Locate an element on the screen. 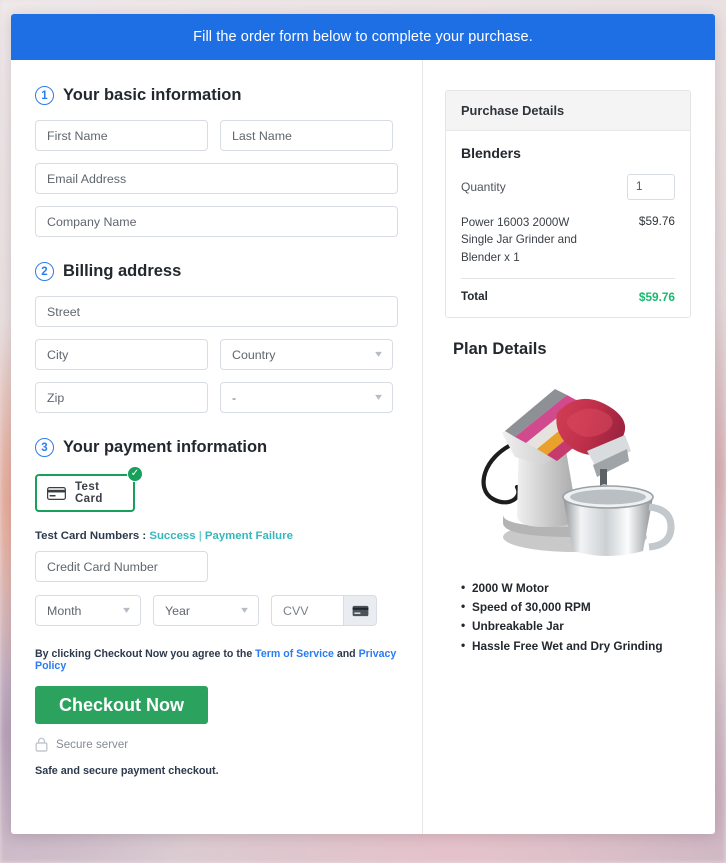  cvv-group: CVV is located at coordinates (324, 610).